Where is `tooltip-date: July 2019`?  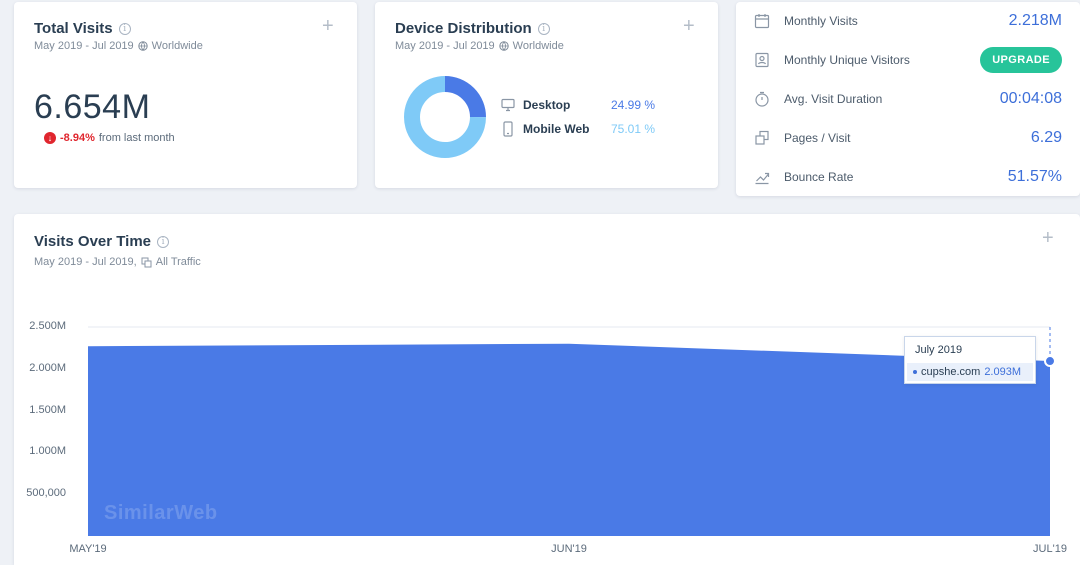
tooltip-date: July 2019 is located at coordinates (939, 350).